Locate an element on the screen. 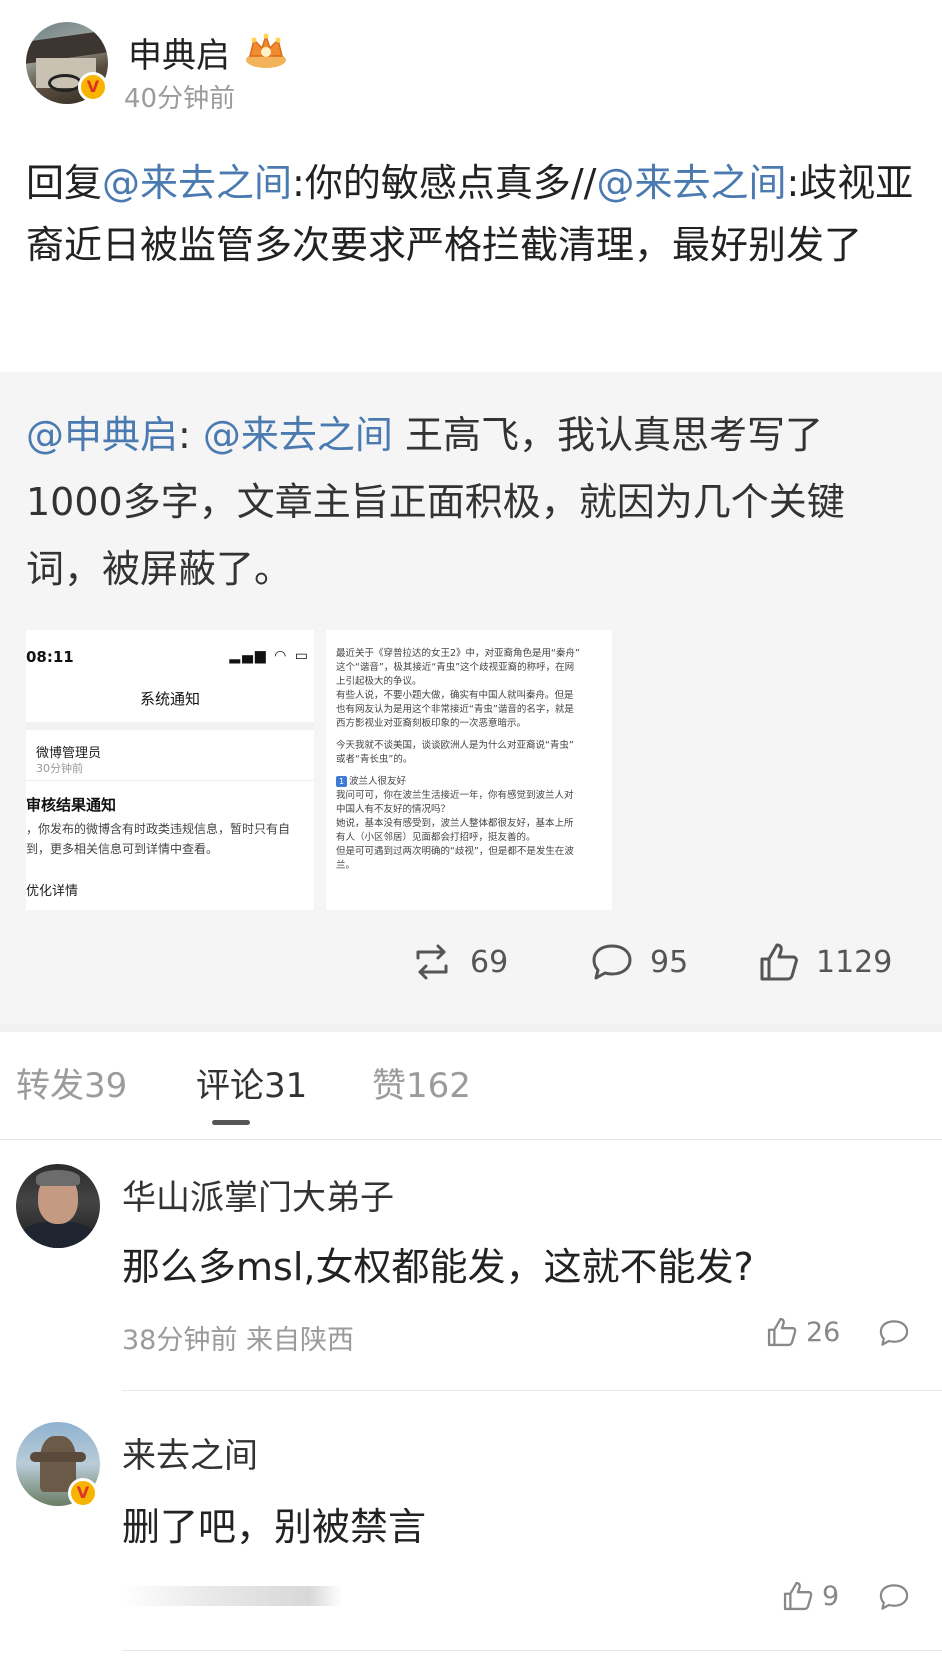 The image size is (942, 1661). tab-forwards: 转发39 is located at coordinates (71, 1082).